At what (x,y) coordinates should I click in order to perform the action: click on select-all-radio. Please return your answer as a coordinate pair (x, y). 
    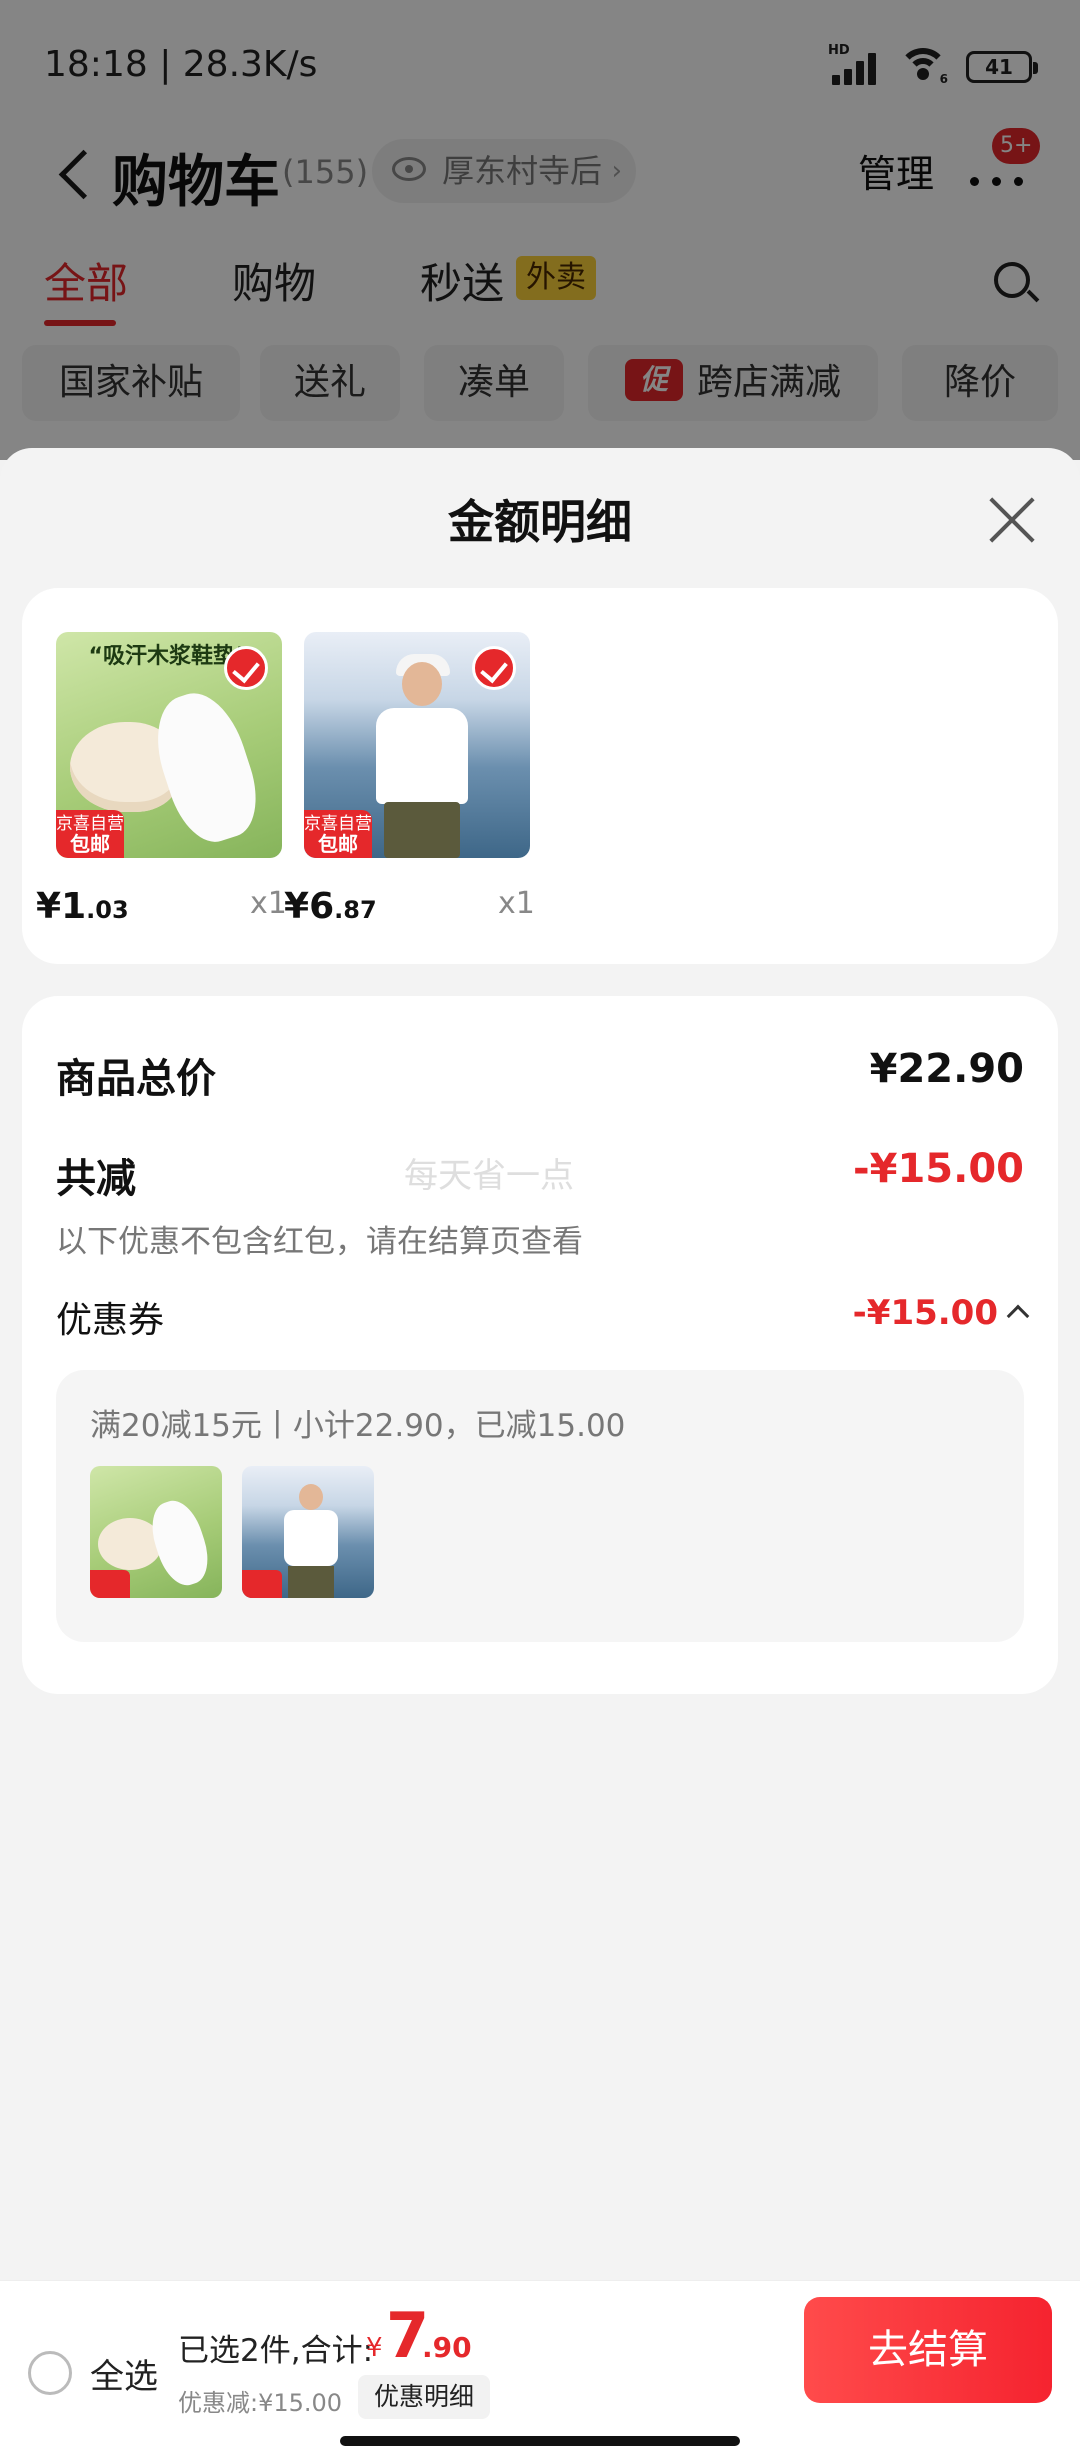
    Looking at the image, I should click on (50, 2373).